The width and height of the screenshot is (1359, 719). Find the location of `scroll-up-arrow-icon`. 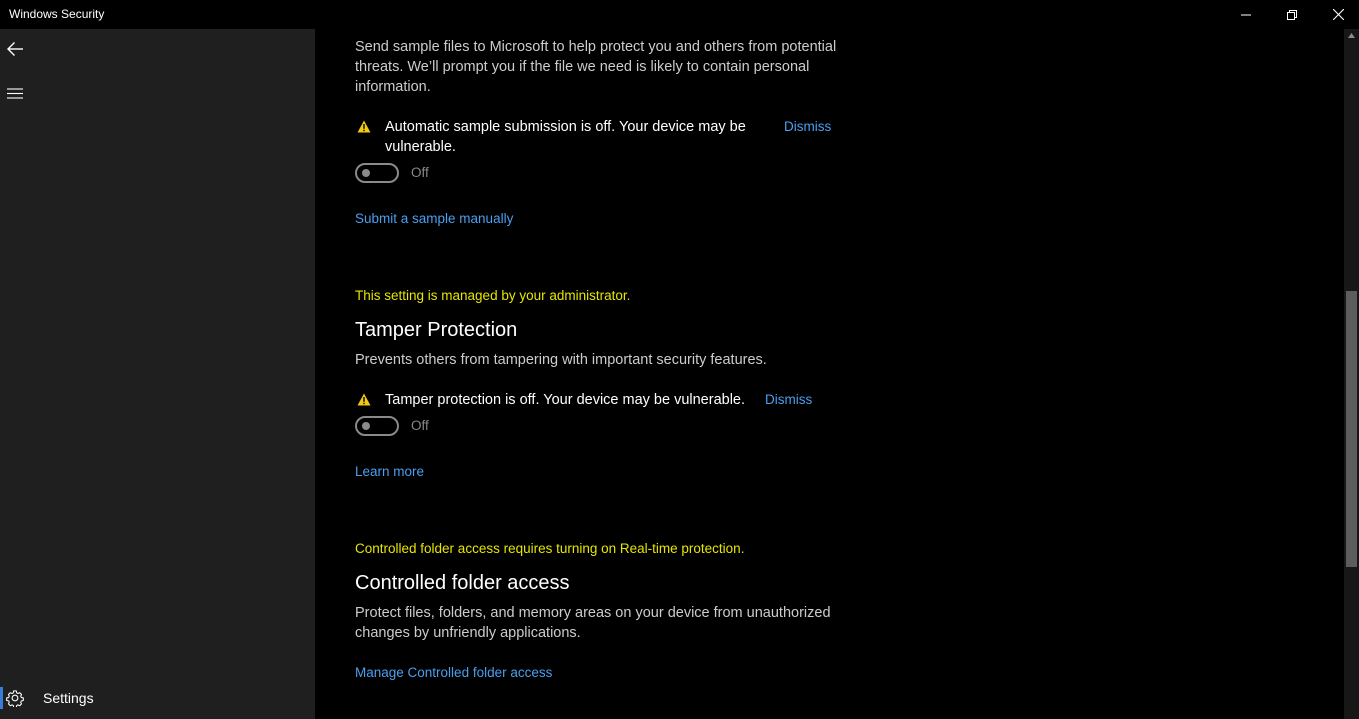

scroll-up-arrow-icon is located at coordinates (1351, 35).